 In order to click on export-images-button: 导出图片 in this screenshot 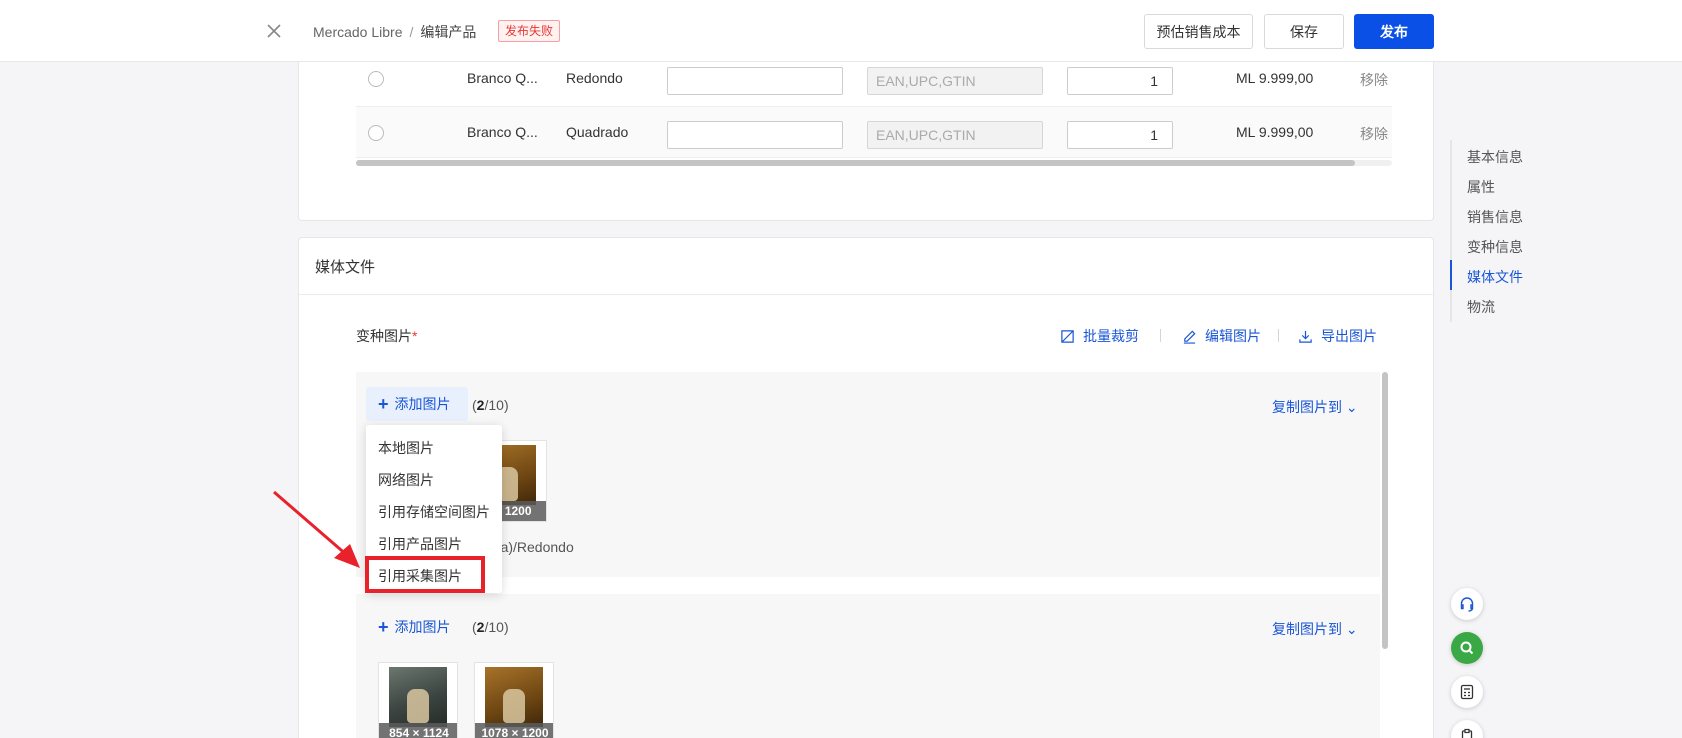, I will do `click(1337, 336)`.